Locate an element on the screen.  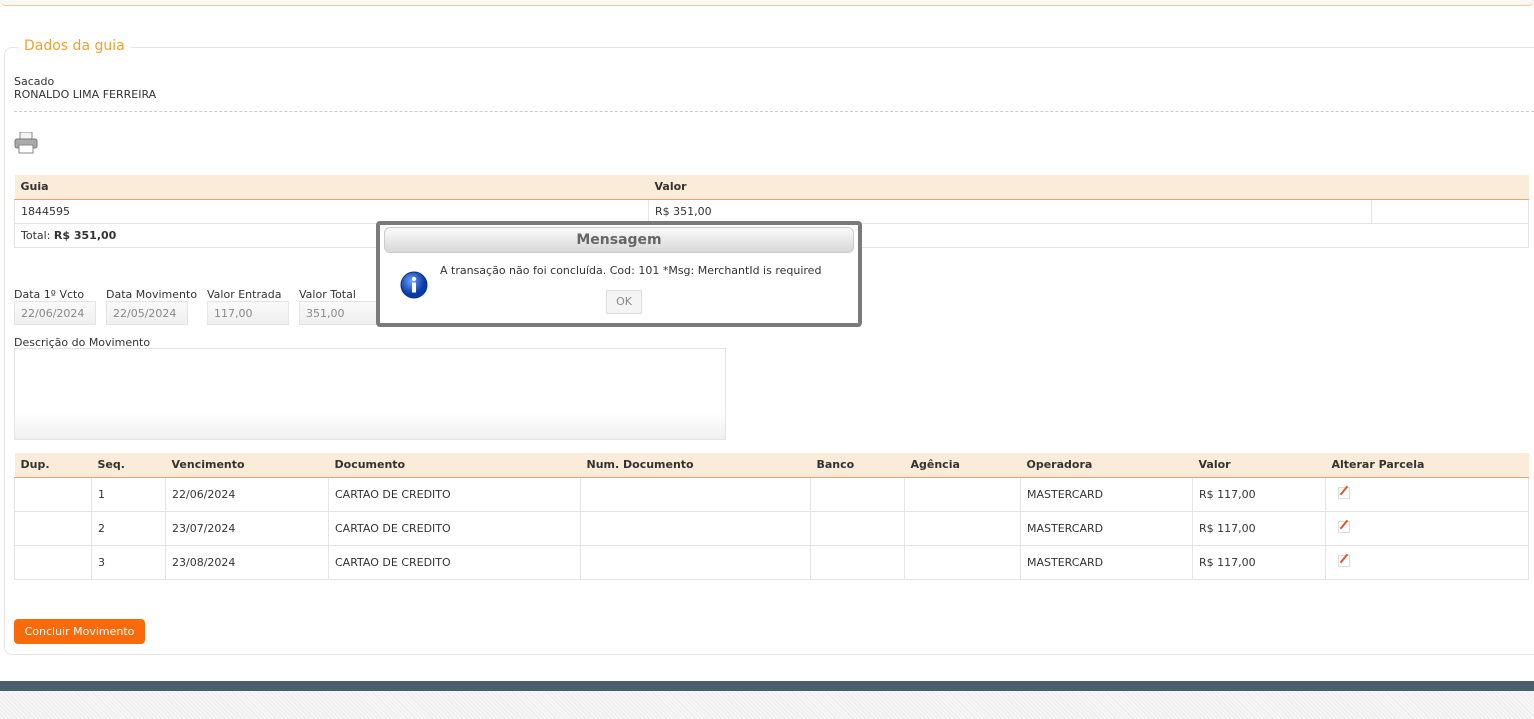
header-guia: Guia is located at coordinates (331, 187).